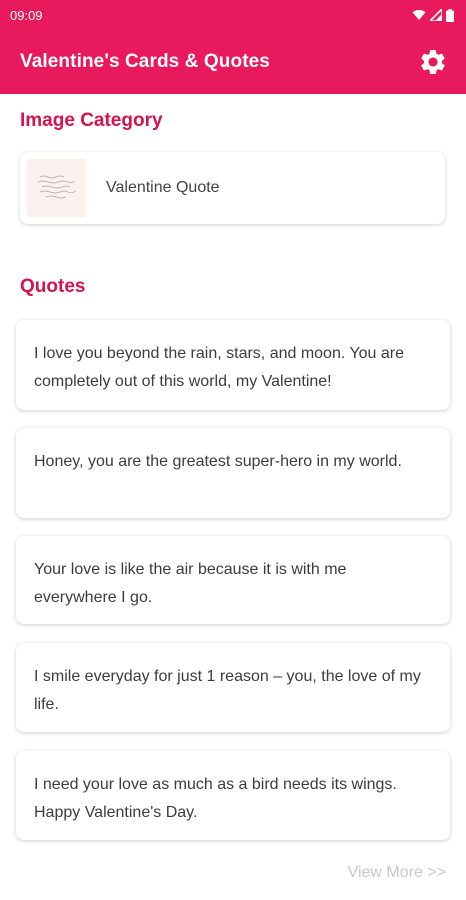  Describe the element at coordinates (450, 15) in the screenshot. I see `battery-icon` at that location.